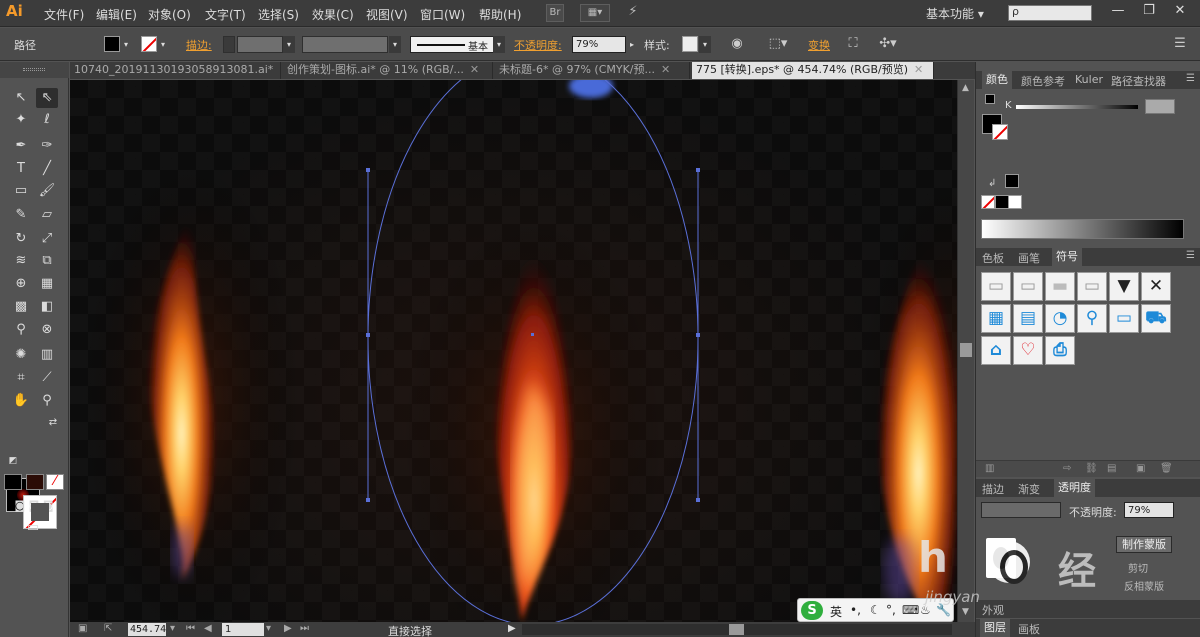 This screenshot has height=637, width=1200. Describe the element at coordinates (112, 44) in the screenshot. I see `fill-swatch` at that location.